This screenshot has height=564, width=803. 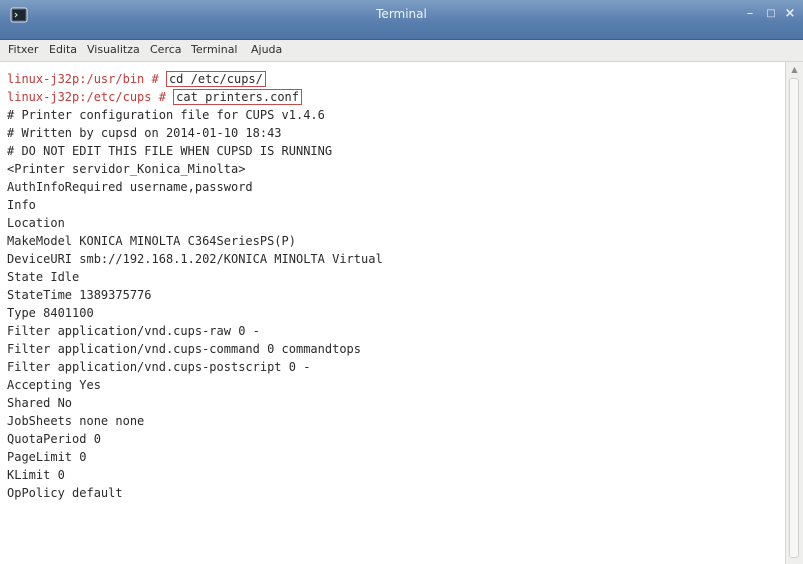 What do you see at coordinates (54, 439) in the screenshot?
I see `output-line: QuotaPeriod 0` at bounding box center [54, 439].